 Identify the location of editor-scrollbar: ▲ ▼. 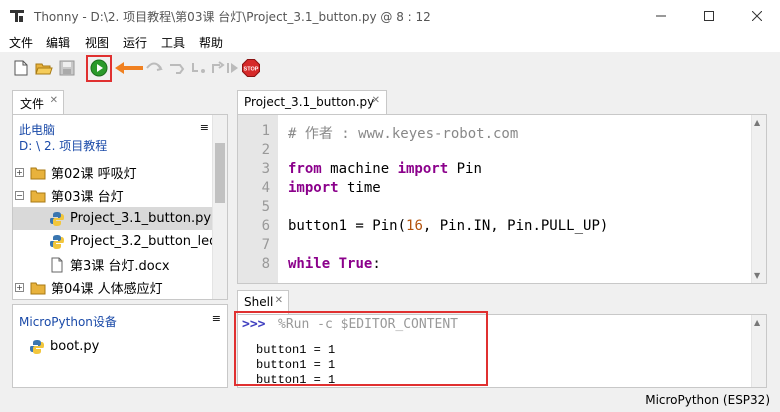
(758, 199).